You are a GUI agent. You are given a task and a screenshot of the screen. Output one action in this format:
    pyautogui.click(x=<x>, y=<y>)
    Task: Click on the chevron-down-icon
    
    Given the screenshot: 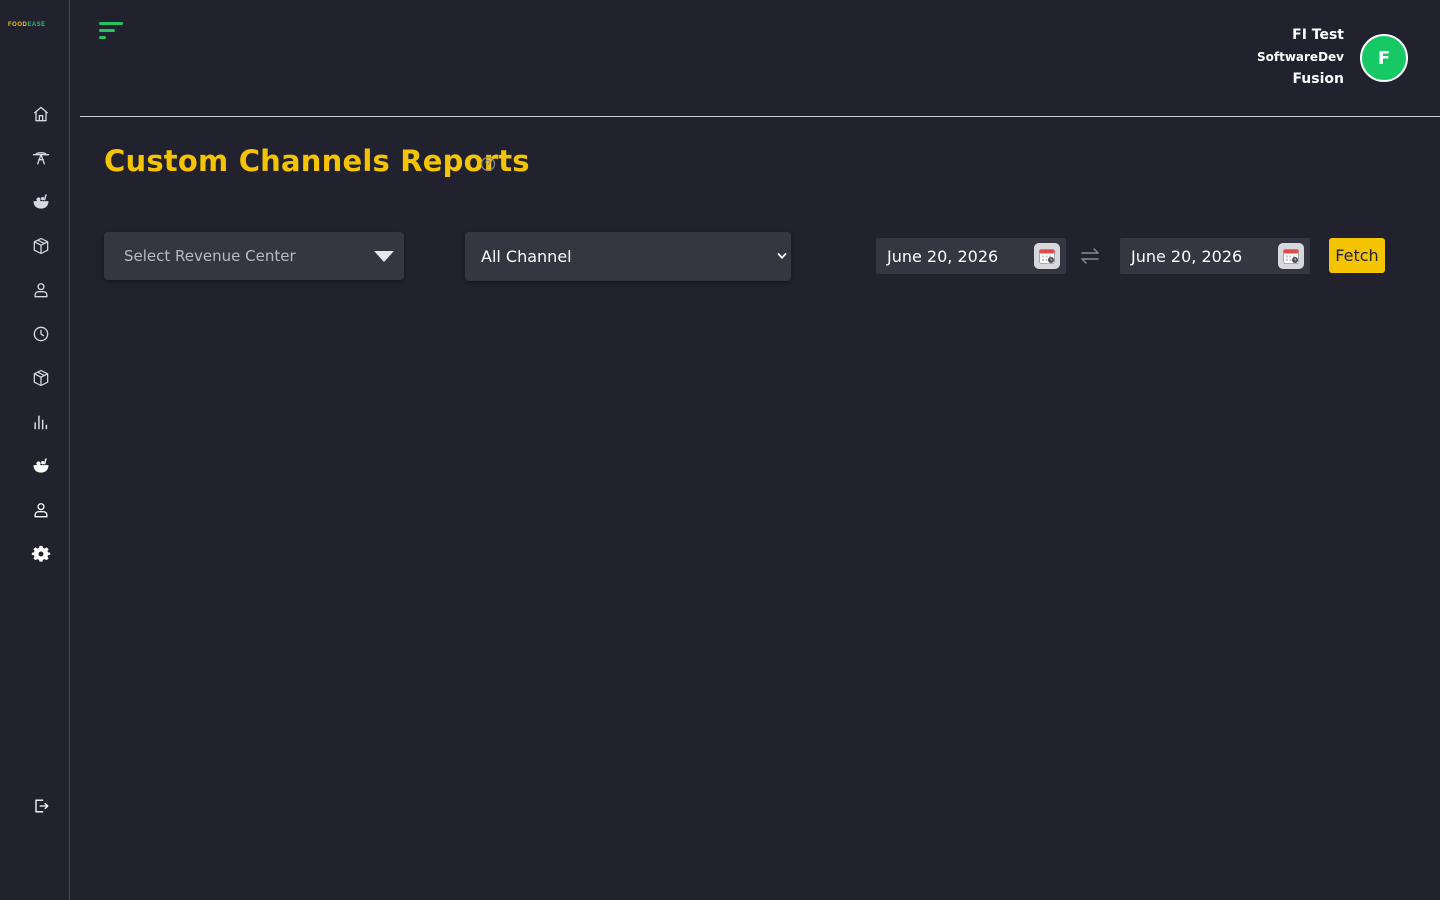 What is the action you would take?
    pyautogui.click(x=782, y=256)
    